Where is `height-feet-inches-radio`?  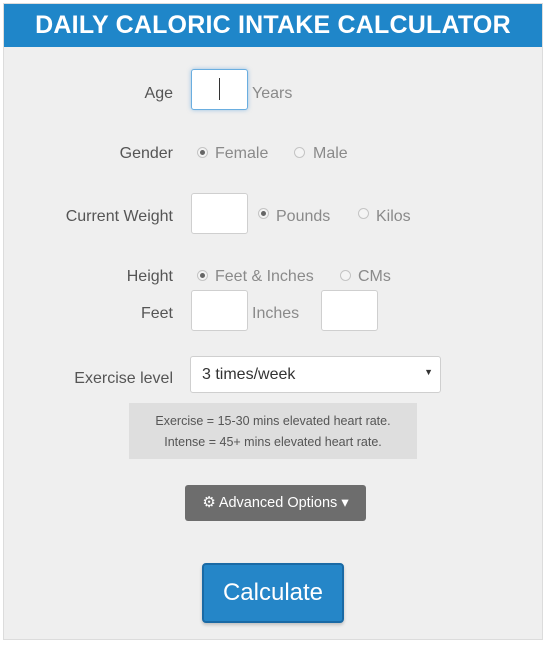
height-feet-inches-radio is located at coordinates (202, 275).